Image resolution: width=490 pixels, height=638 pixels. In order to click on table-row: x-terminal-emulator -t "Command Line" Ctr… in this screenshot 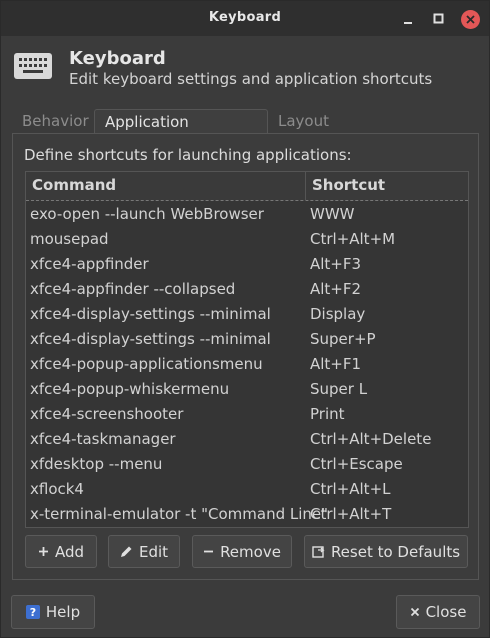, I will do `click(247, 513)`.